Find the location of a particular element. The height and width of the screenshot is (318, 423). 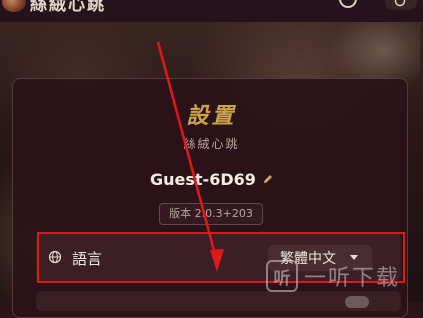

watermark-text: 一听下载 is located at coordinates (352, 278).